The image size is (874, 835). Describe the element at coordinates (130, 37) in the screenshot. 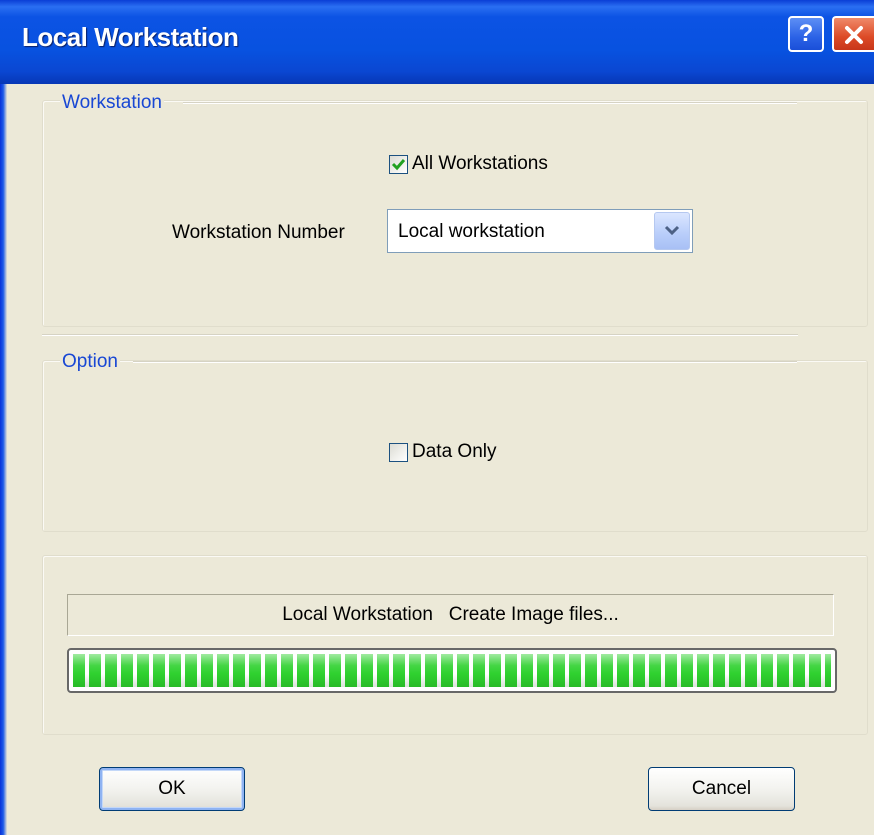

I see `window-title: Local Workstation` at that location.